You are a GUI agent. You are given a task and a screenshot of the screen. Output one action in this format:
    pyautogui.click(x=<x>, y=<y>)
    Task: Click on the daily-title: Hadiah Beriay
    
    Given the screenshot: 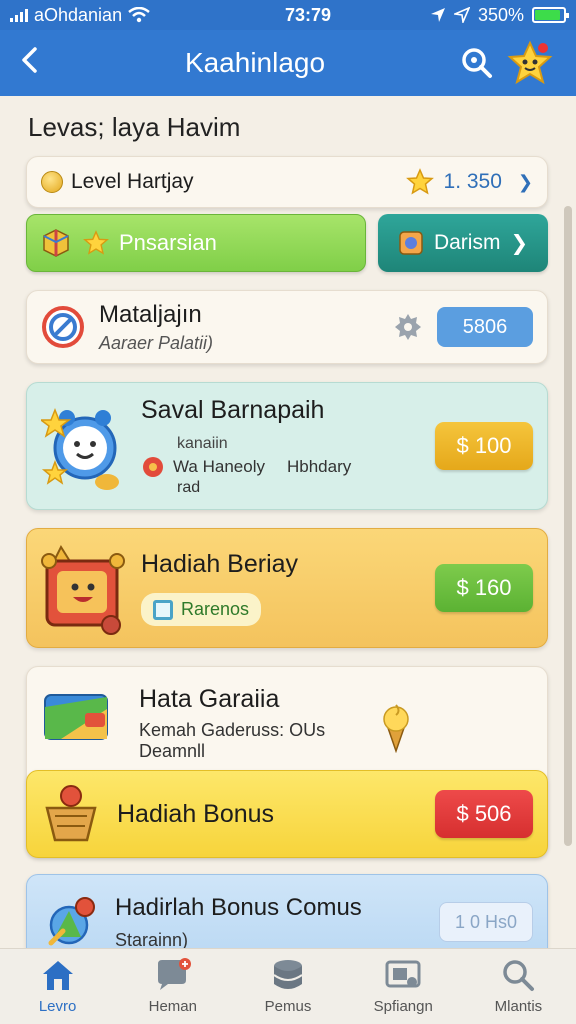 What is the action you would take?
    pyautogui.click(x=220, y=564)
    